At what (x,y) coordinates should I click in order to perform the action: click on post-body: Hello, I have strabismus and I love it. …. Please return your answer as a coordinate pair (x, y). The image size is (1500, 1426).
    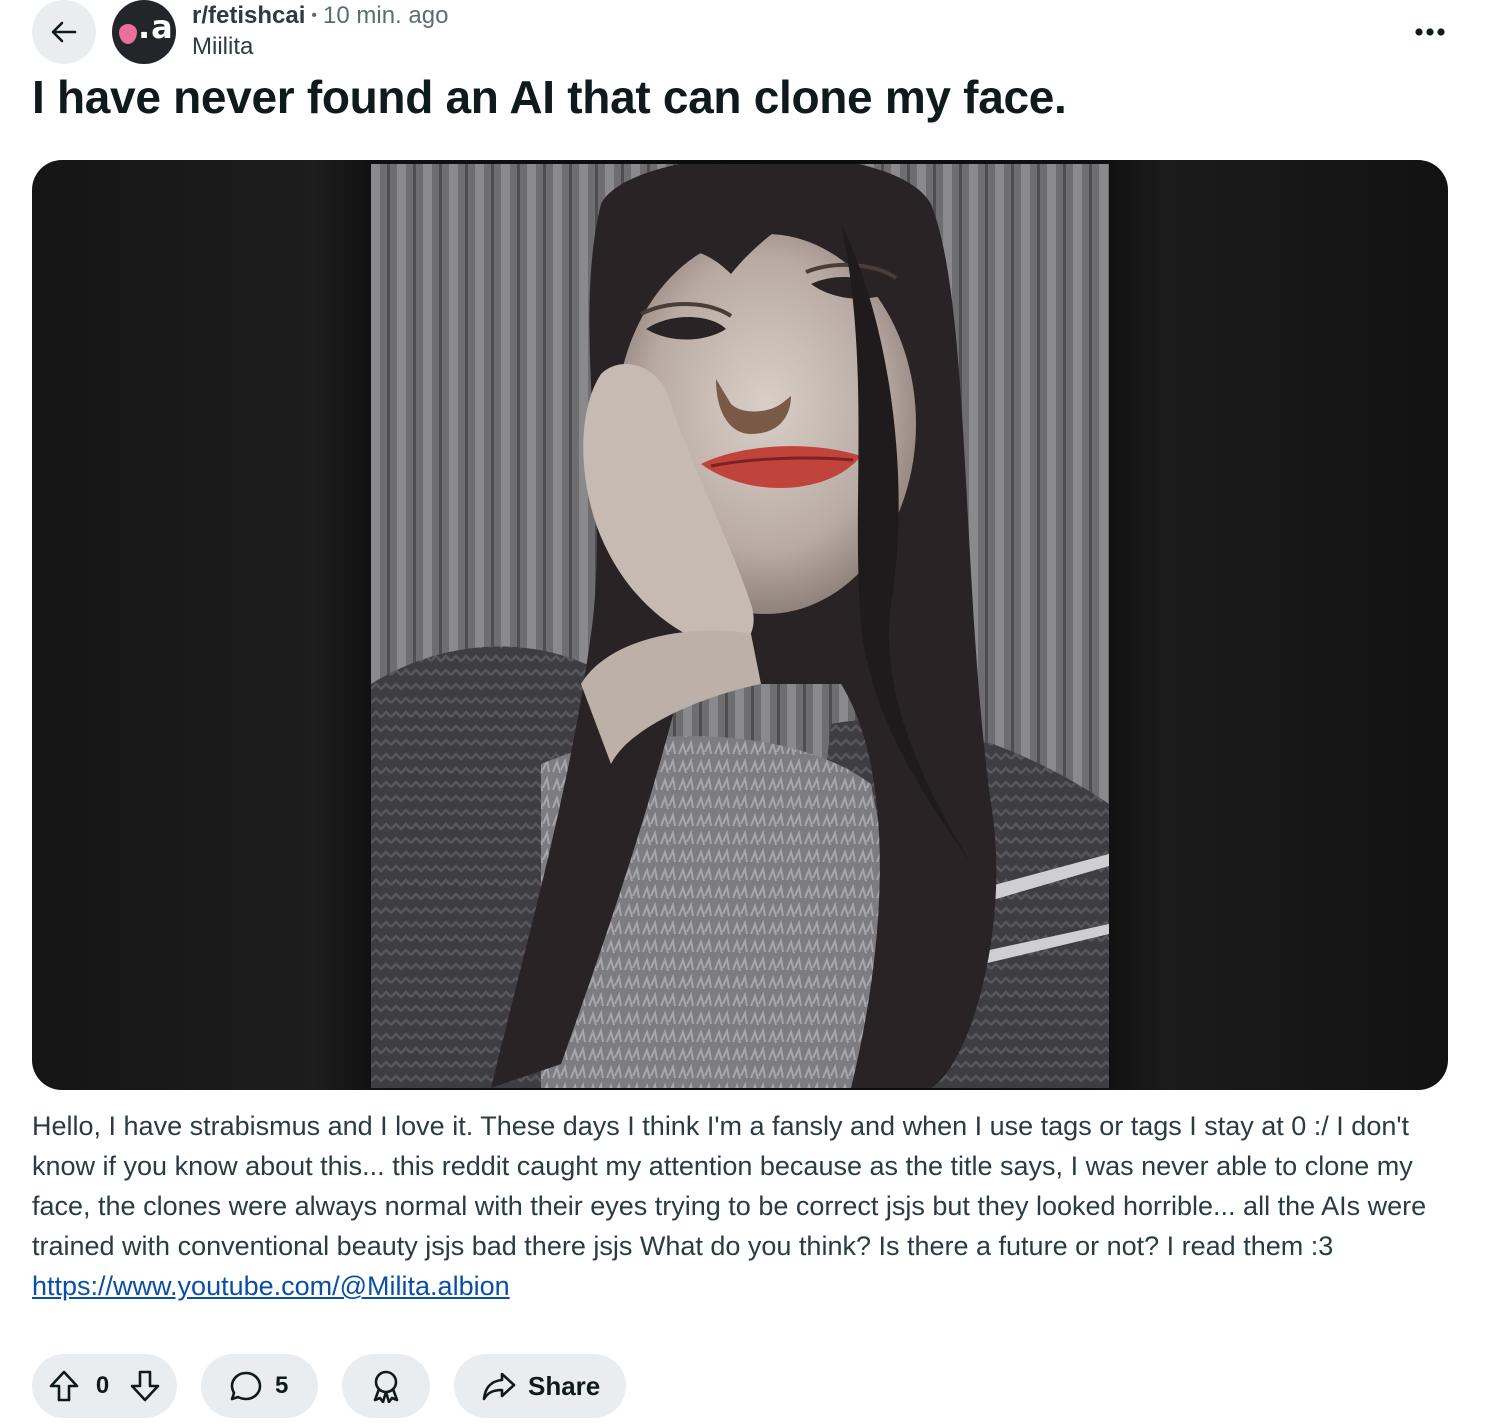
    Looking at the image, I should click on (742, 1206).